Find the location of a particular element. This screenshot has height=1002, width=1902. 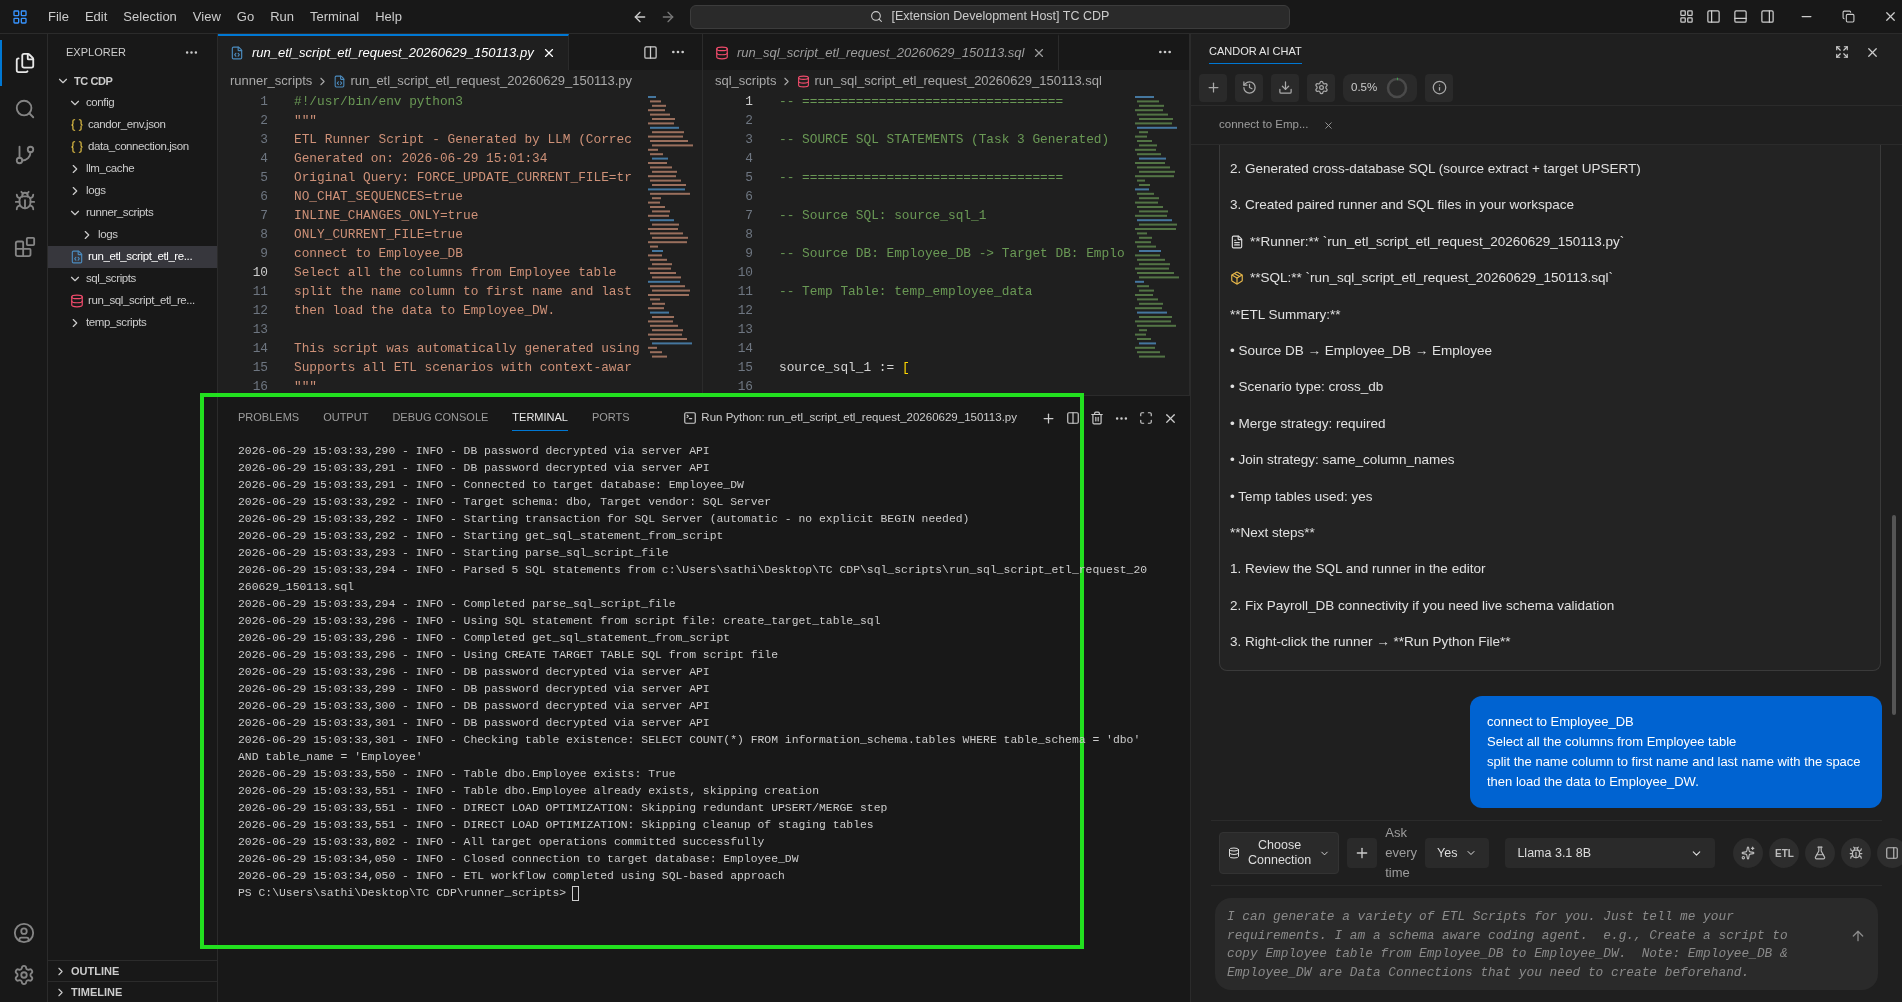

panel-button is located at coordinates (1889, 853).